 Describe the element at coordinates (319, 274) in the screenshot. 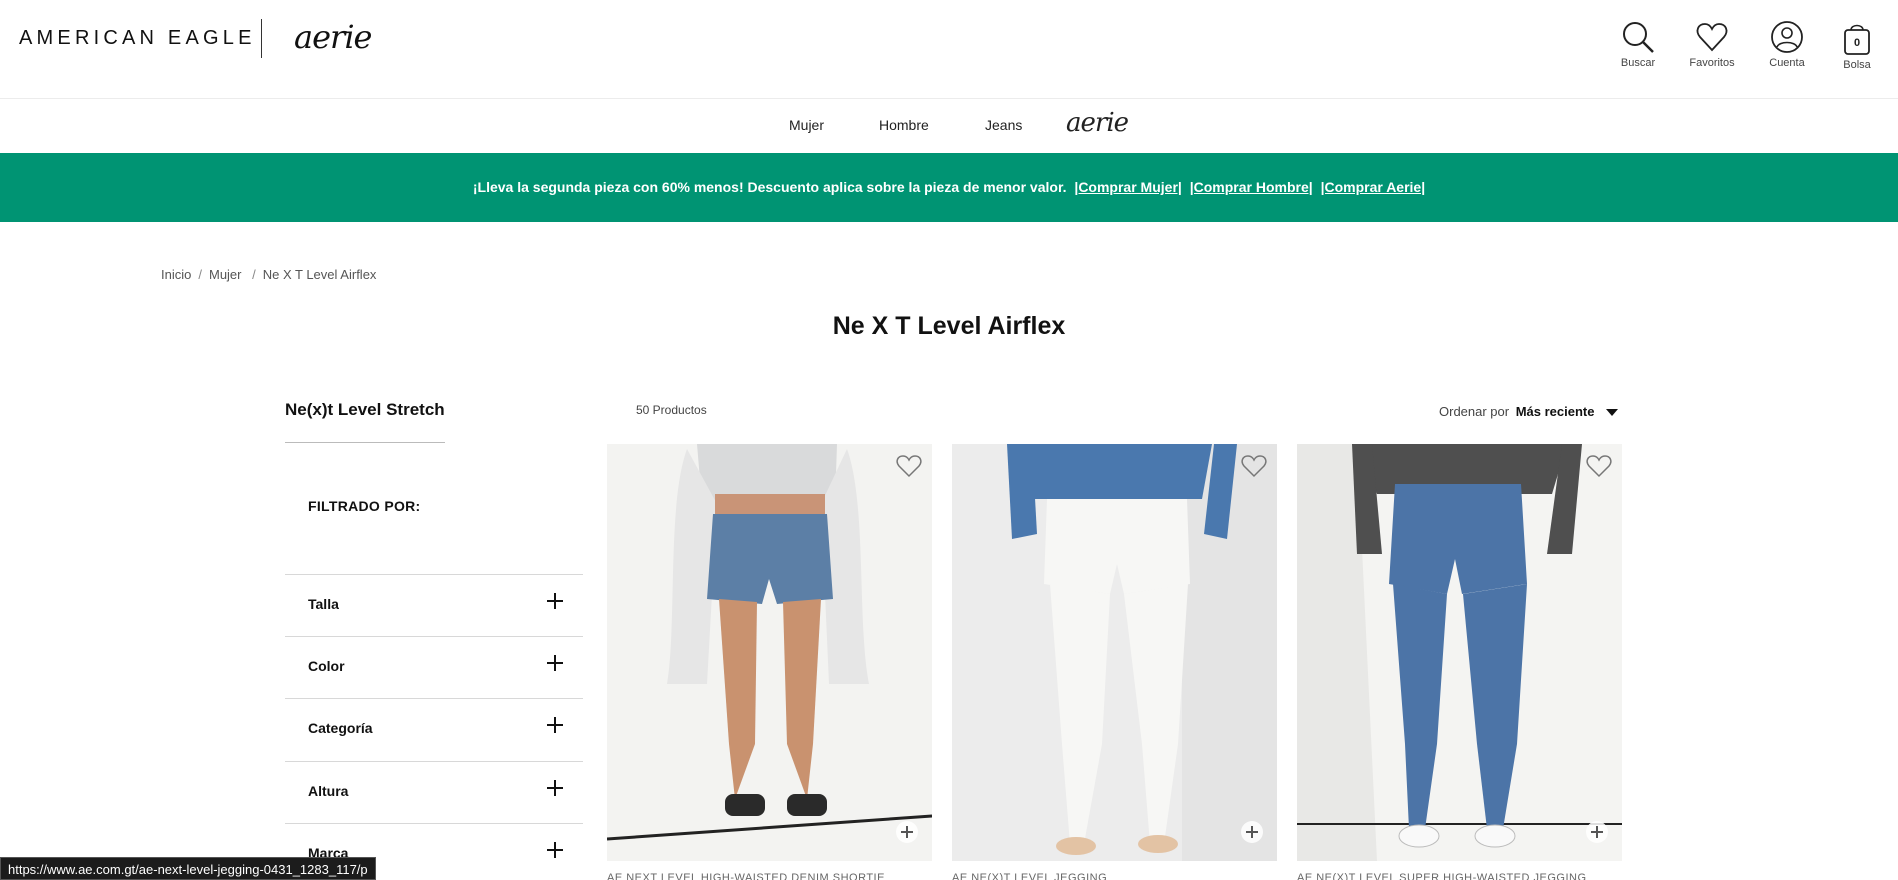

I see `breadcrumb-current: Ne X T Level Airflex` at that location.